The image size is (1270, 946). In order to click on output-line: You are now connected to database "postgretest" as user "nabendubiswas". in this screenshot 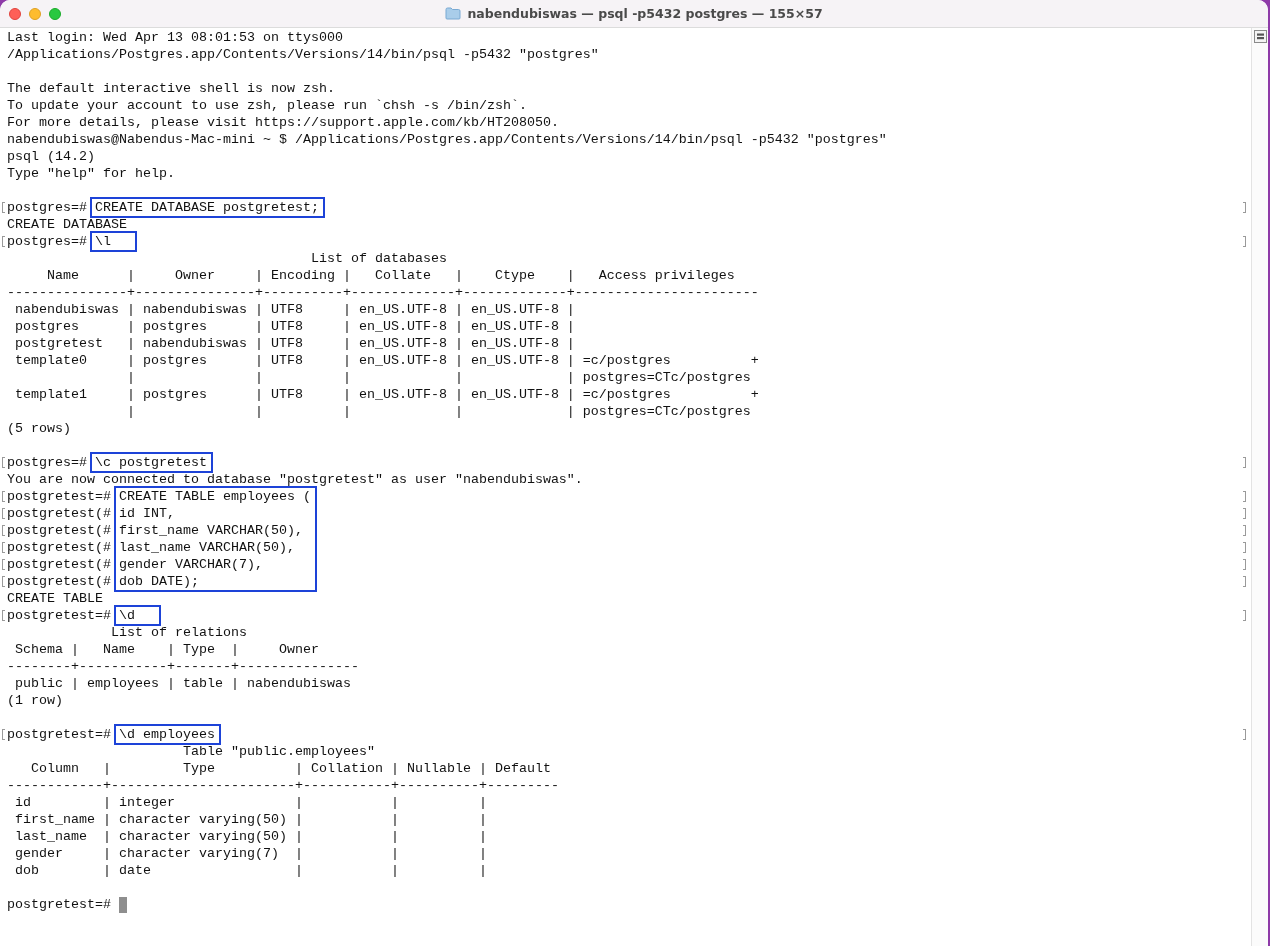, I will do `click(295, 479)`.